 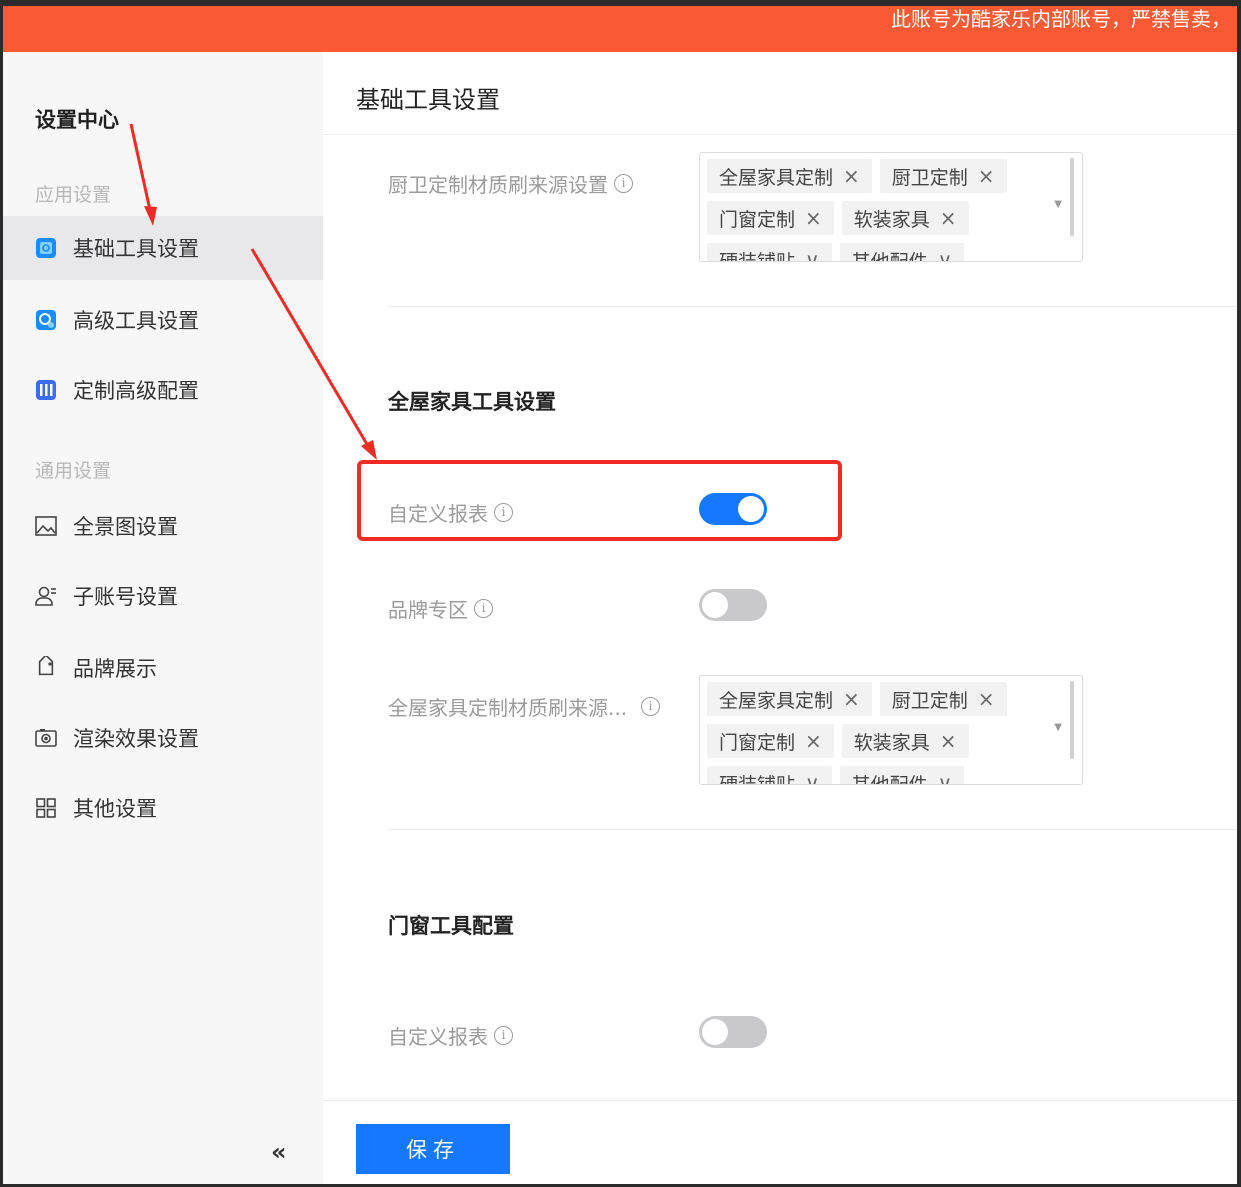 I want to click on sidebar-item-label: 定制高级配置, so click(x=136, y=391).